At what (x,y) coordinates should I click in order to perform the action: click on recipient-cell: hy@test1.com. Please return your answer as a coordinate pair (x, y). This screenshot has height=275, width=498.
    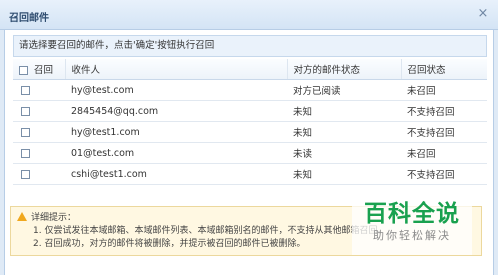
    Looking at the image, I should click on (176, 132).